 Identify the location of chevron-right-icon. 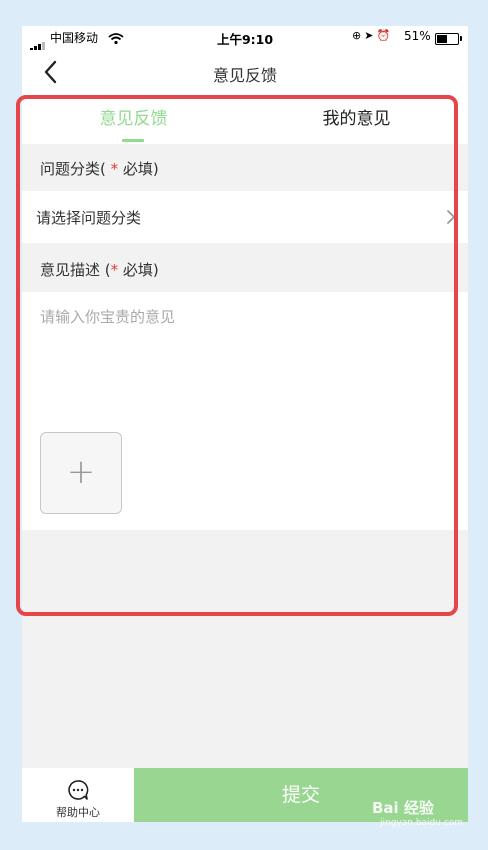
(451, 219).